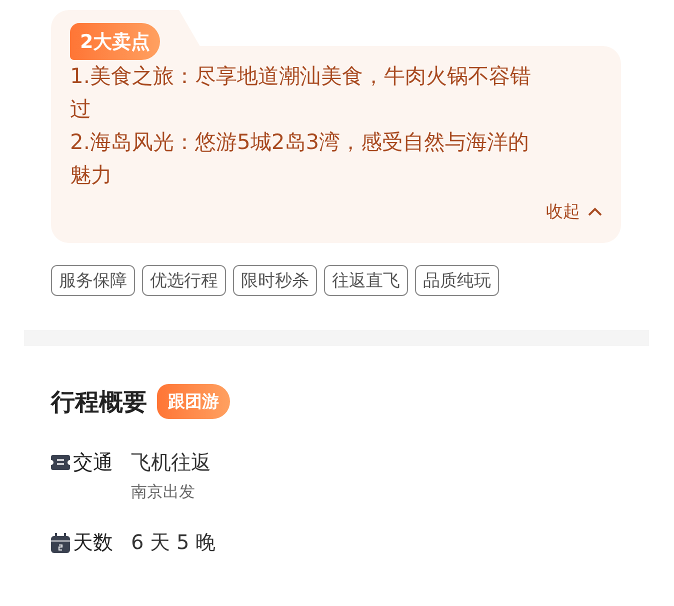 Image resolution: width=674 pixels, height=606 pixels. Describe the element at coordinates (595, 211) in the screenshot. I see `chevron-icon` at that location.